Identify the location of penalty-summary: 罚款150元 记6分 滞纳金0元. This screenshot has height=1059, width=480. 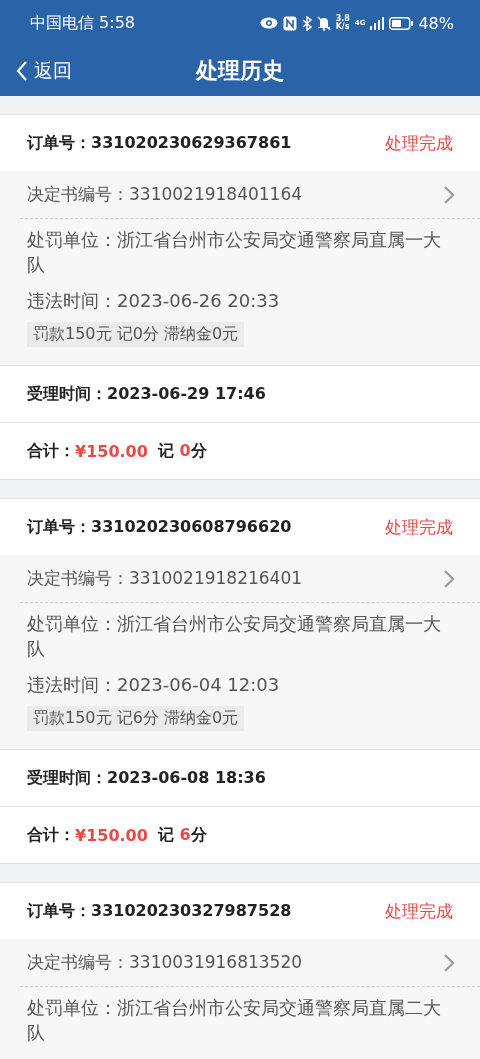
(136, 718).